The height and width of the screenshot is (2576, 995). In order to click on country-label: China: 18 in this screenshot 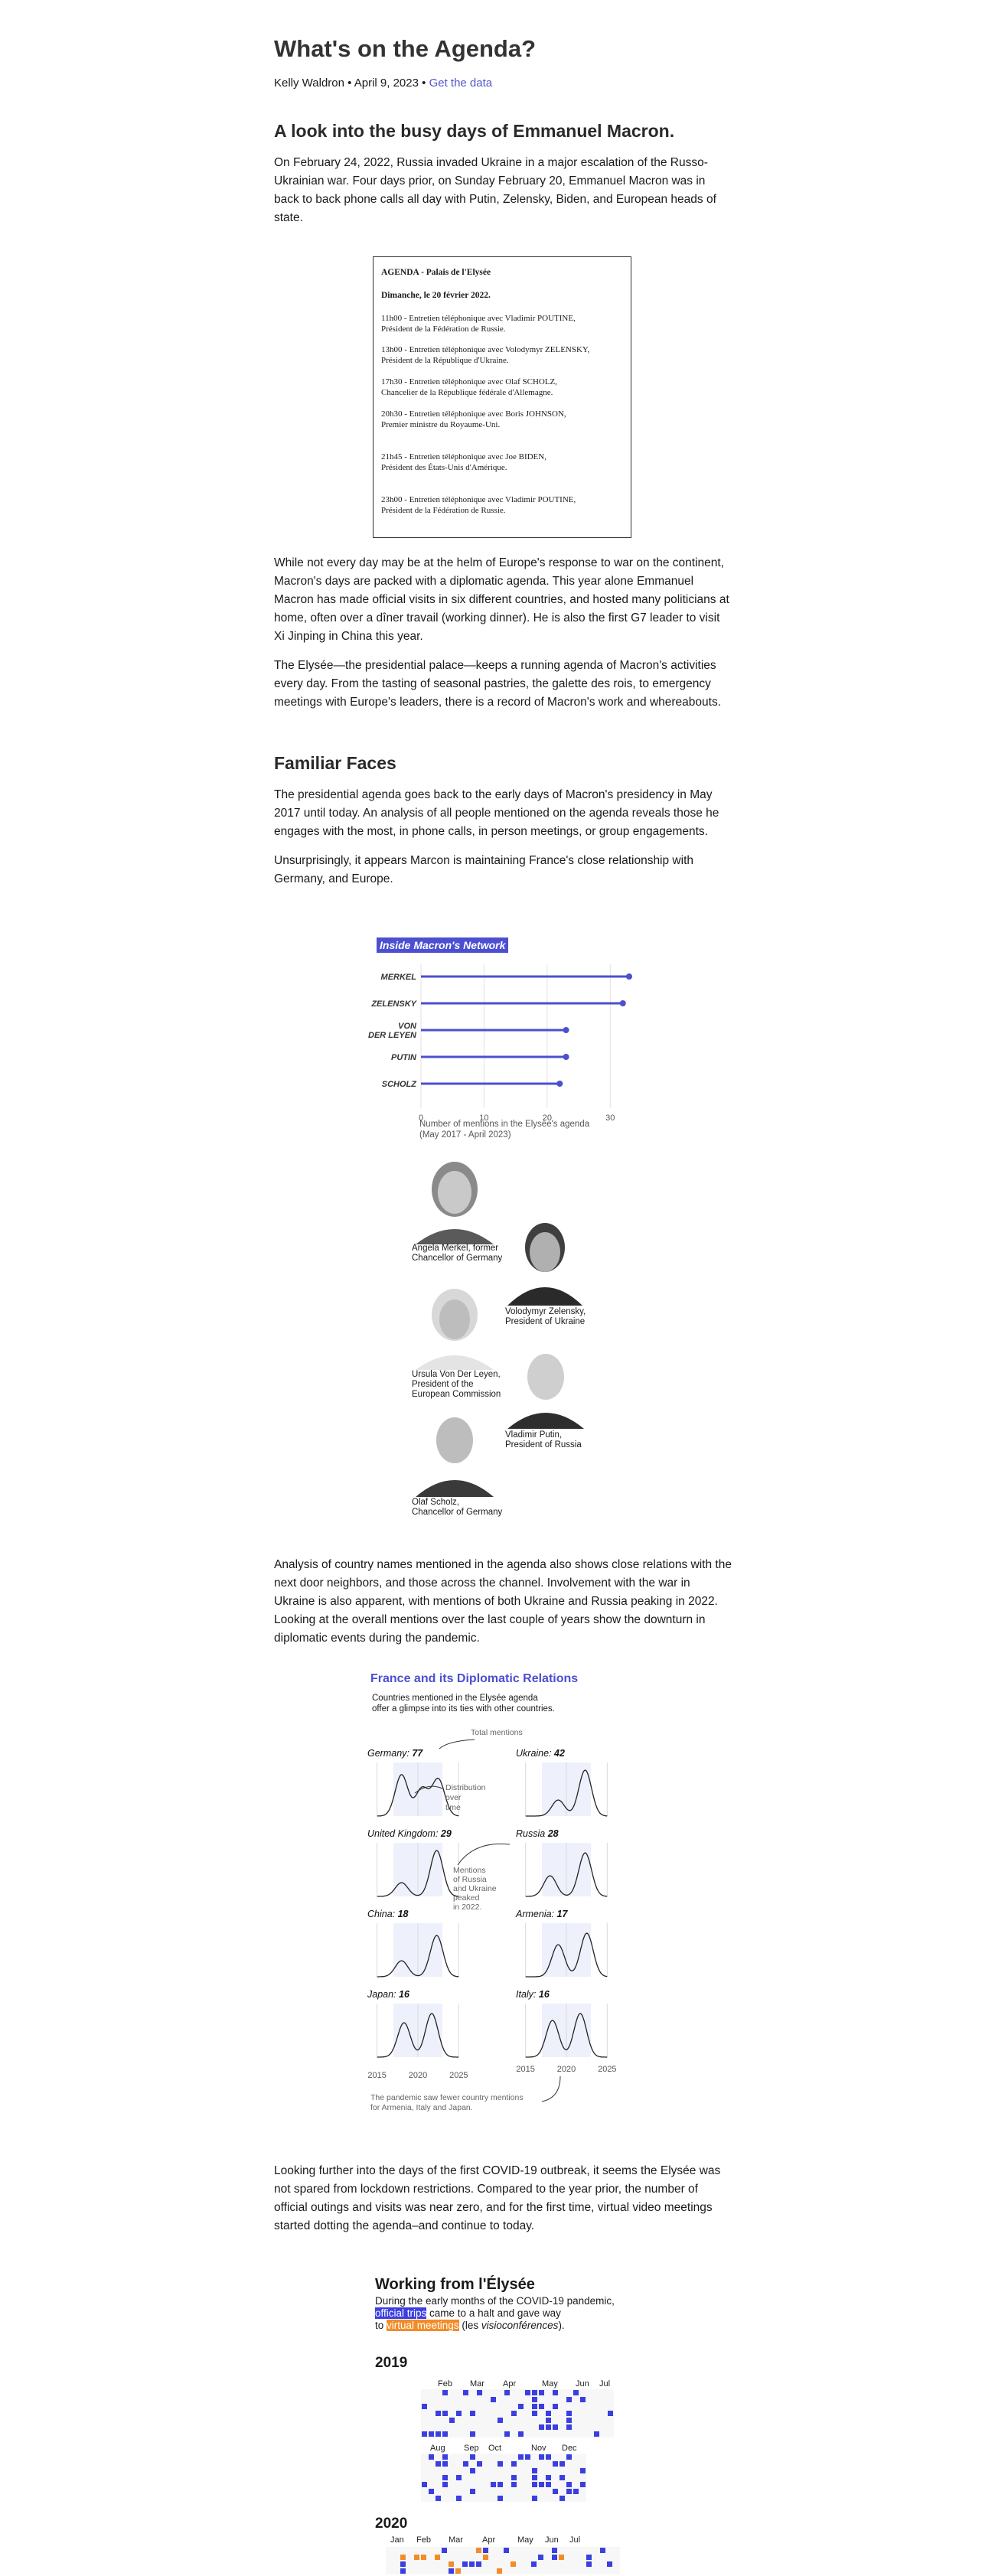, I will do `click(388, 1914)`.